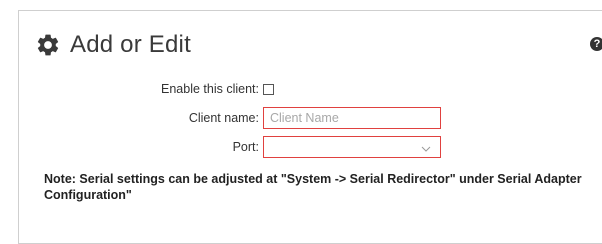 The width and height of the screenshot is (602, 244). Describe the element at coordinates (48, 45) in the screenshot. I see `gear-icon` at that location.